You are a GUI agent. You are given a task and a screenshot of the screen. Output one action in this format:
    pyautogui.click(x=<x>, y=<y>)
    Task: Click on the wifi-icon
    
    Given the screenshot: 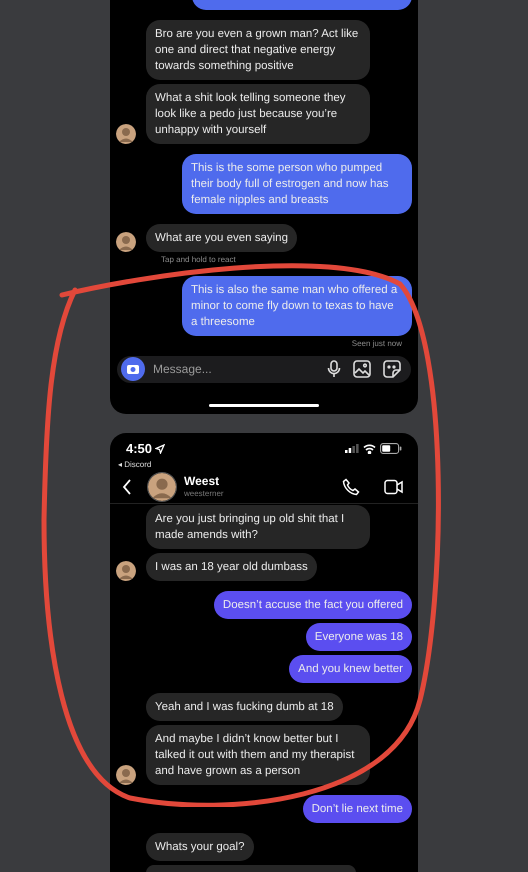 What is the action you would take?
    pyautogui.click(x=369, y=449)
    